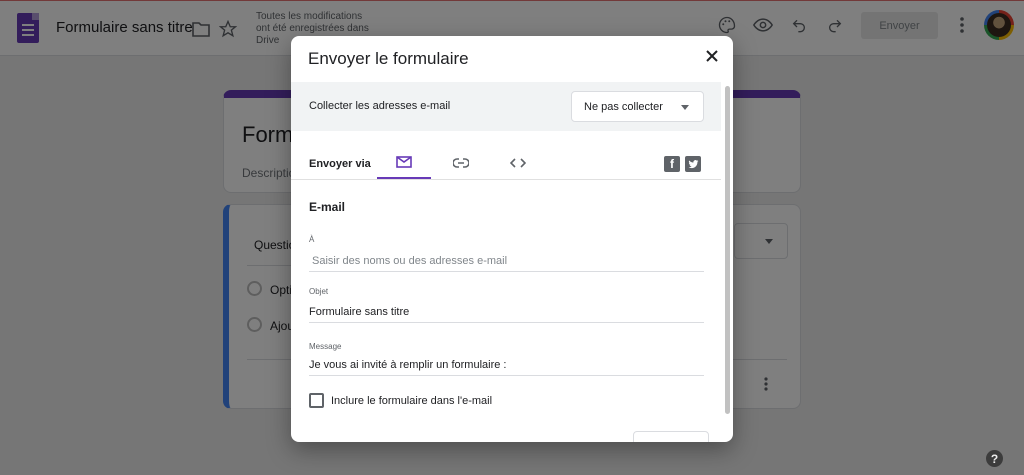 The height and width of the screenshot is (475, 1024). What do you see at coordinates (506, 261) in the screenshot?
I see `to-input` at bounding box center [506, 261].